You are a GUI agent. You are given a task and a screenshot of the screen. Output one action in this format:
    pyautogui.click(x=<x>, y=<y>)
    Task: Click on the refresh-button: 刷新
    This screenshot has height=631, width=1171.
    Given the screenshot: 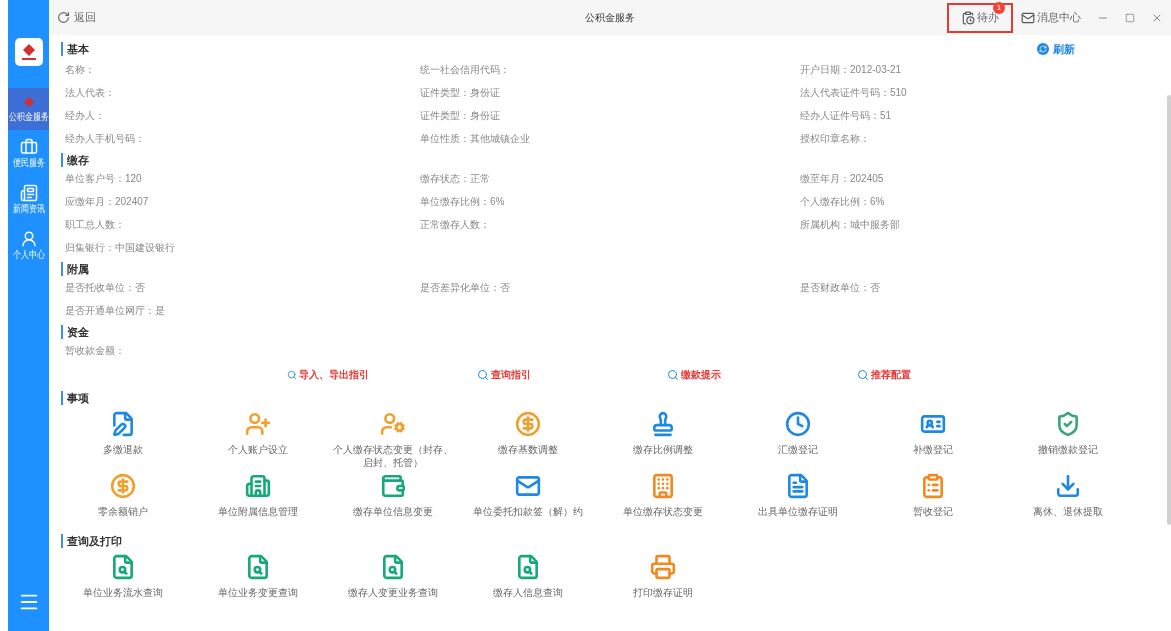 What is the action you would take?
    pyautogui.click(x=1056, y=49)
    